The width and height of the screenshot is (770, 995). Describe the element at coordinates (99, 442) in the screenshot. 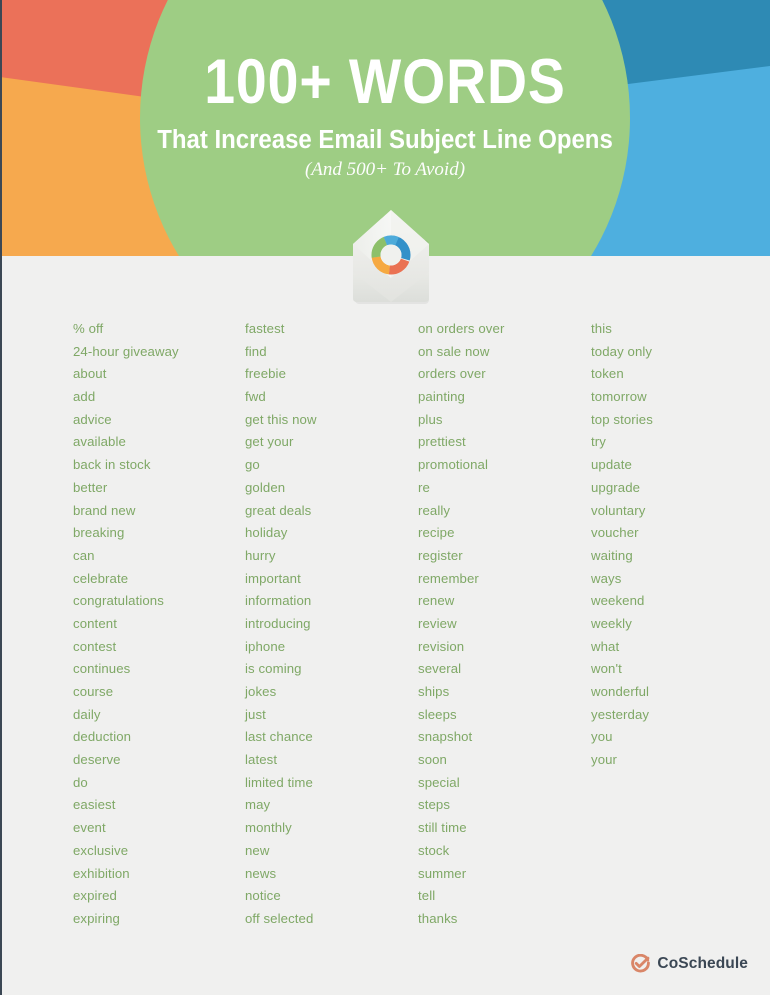

I see `word-item: available` at that location.